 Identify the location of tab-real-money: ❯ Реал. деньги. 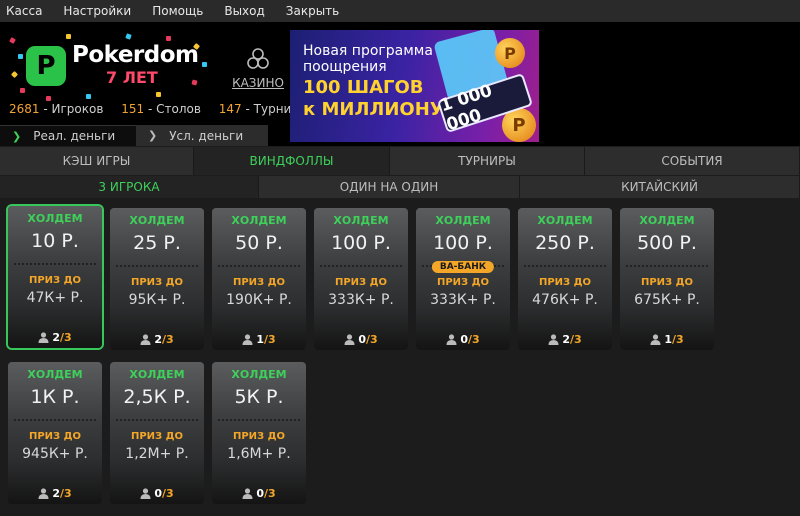
(68, 135).